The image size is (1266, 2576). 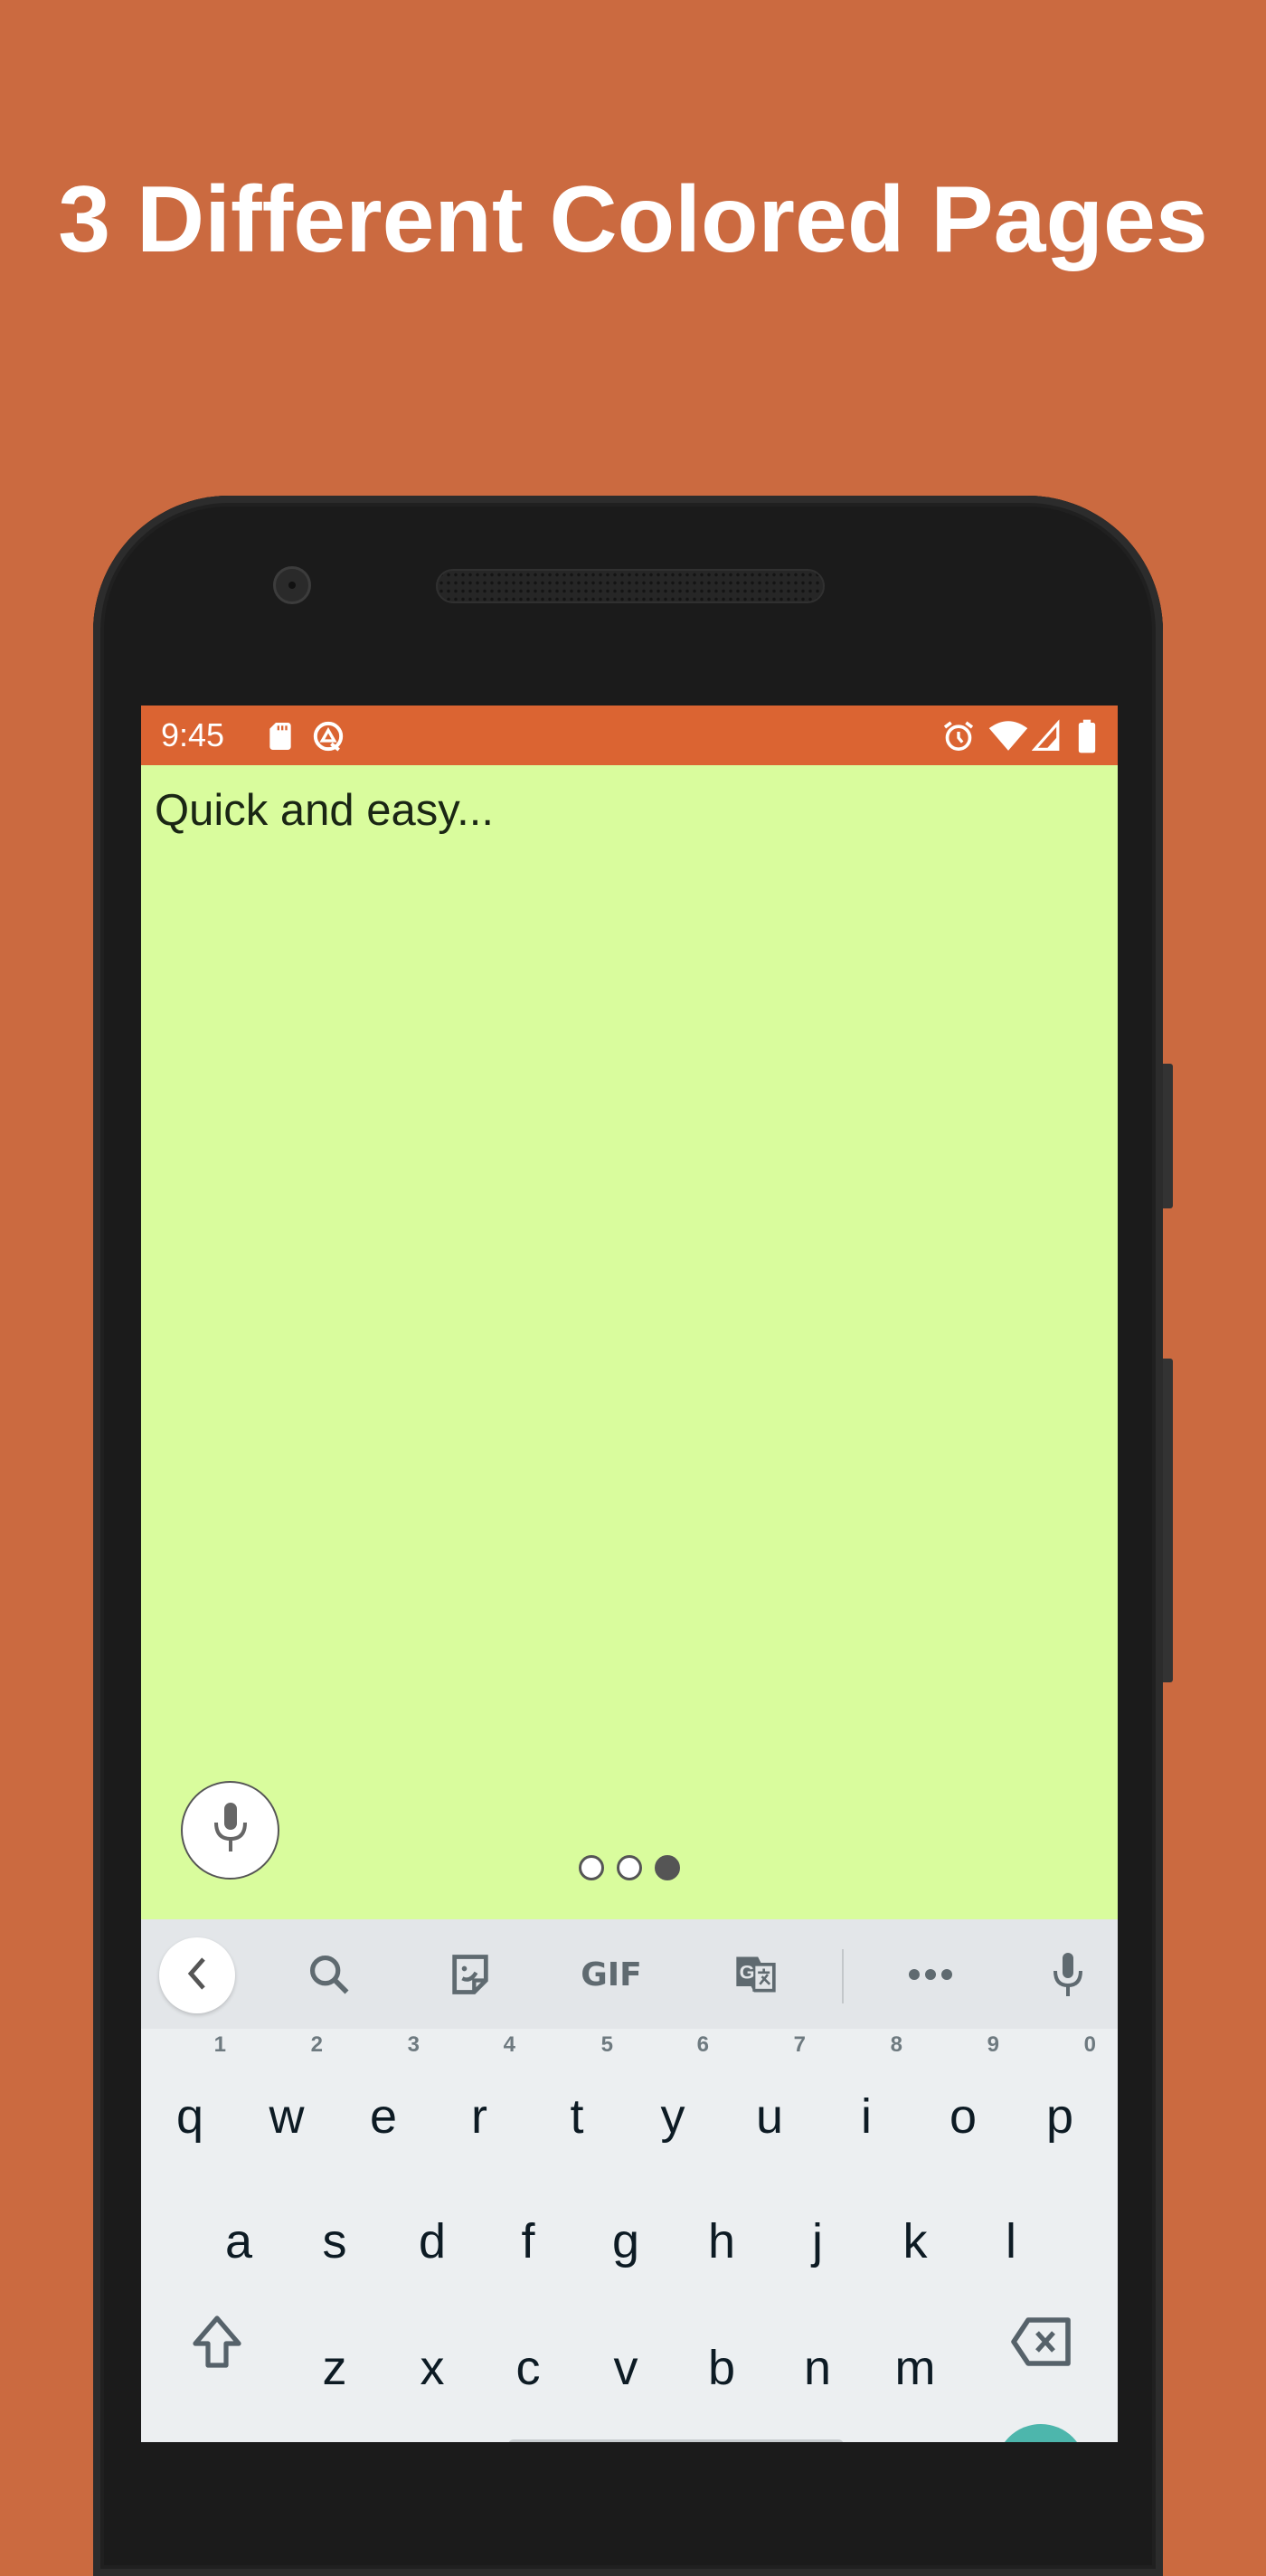 I want to click on key-j: j, so click(x=817, y=2207).